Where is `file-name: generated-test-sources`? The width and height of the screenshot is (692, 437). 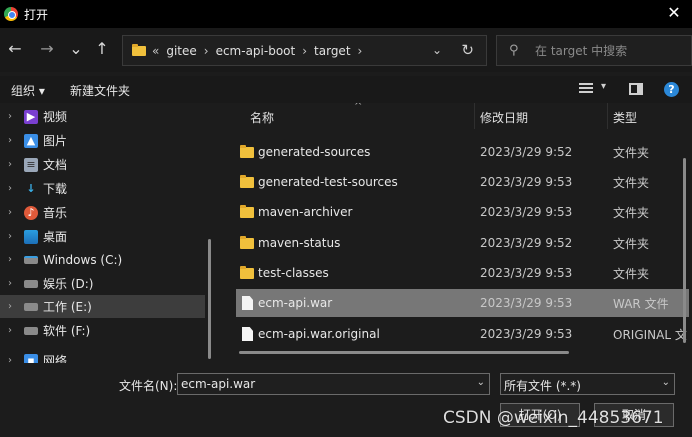
file-name: generated-test-sources is located at coordinates (328, 182).